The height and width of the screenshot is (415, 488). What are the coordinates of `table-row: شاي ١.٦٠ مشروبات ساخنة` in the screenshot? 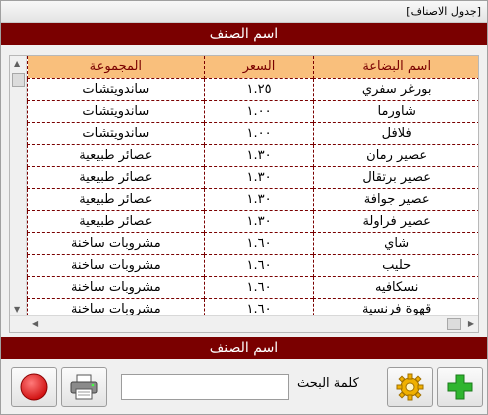 It's located at (252, 243).